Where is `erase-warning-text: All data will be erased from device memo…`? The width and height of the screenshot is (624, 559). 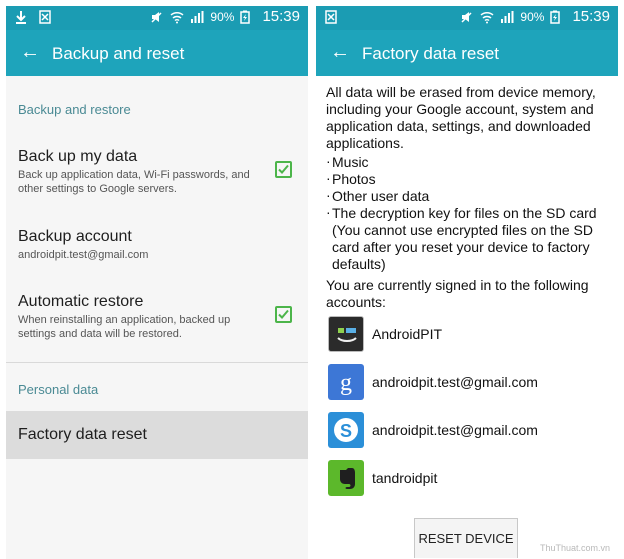
erase-warning-text: All data will be erased from device memo… is located at coordinates (461, 117).